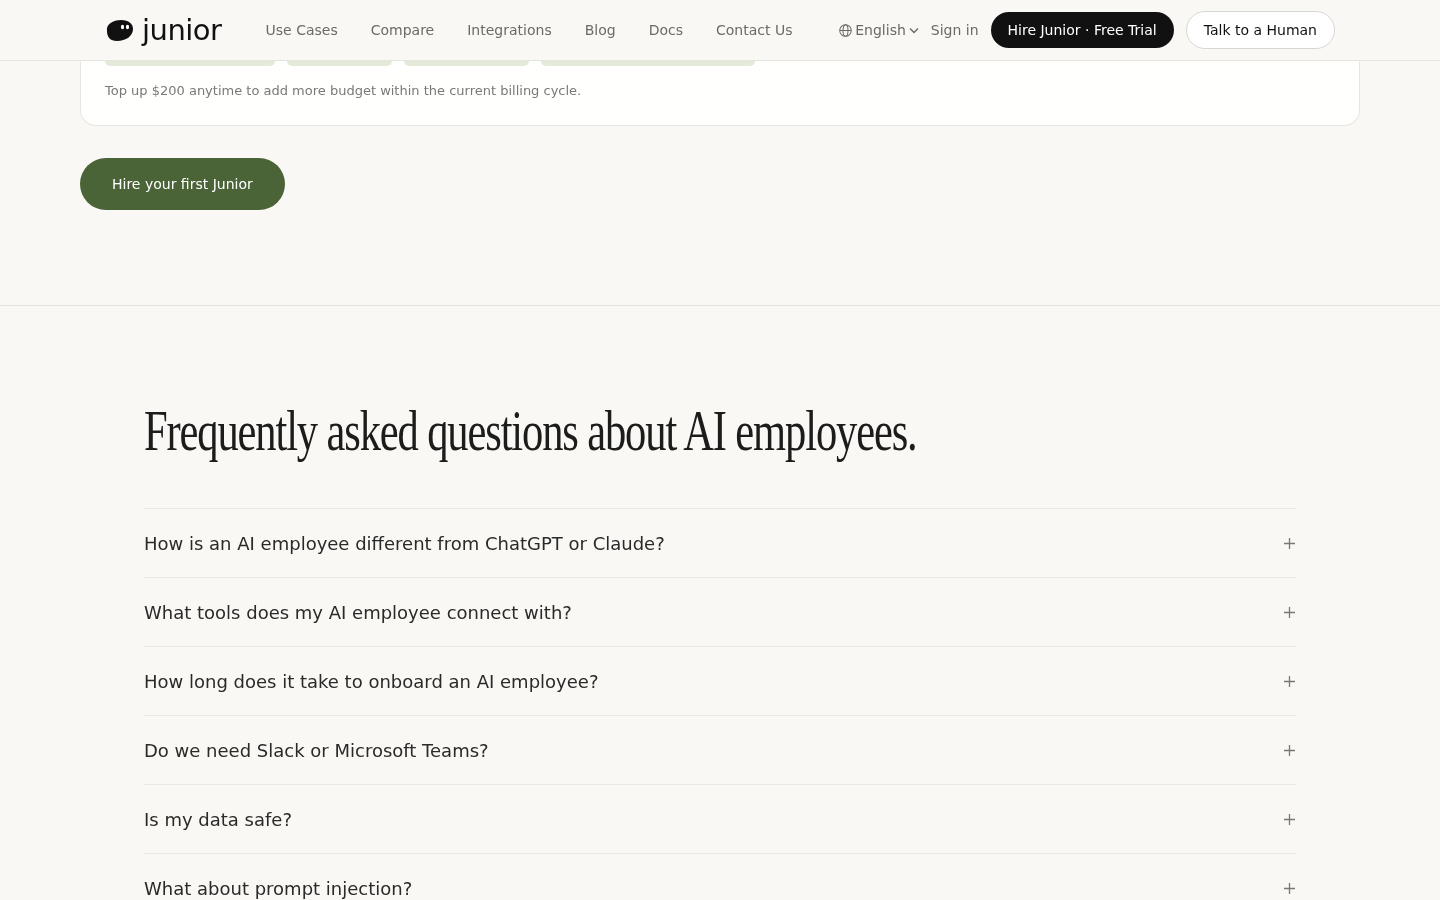  I want to click on nav-link: Blog, so click(600, 30).